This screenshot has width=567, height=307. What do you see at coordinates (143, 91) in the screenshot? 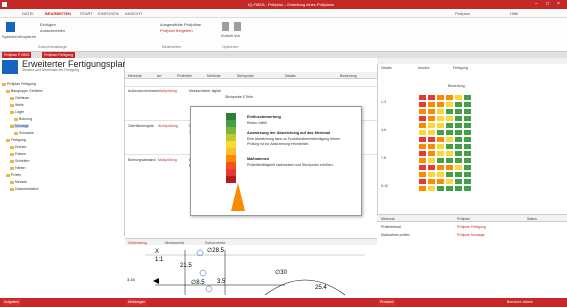
I see `cell-feature: Außendurchmesser` at bounding box center [143, 91].